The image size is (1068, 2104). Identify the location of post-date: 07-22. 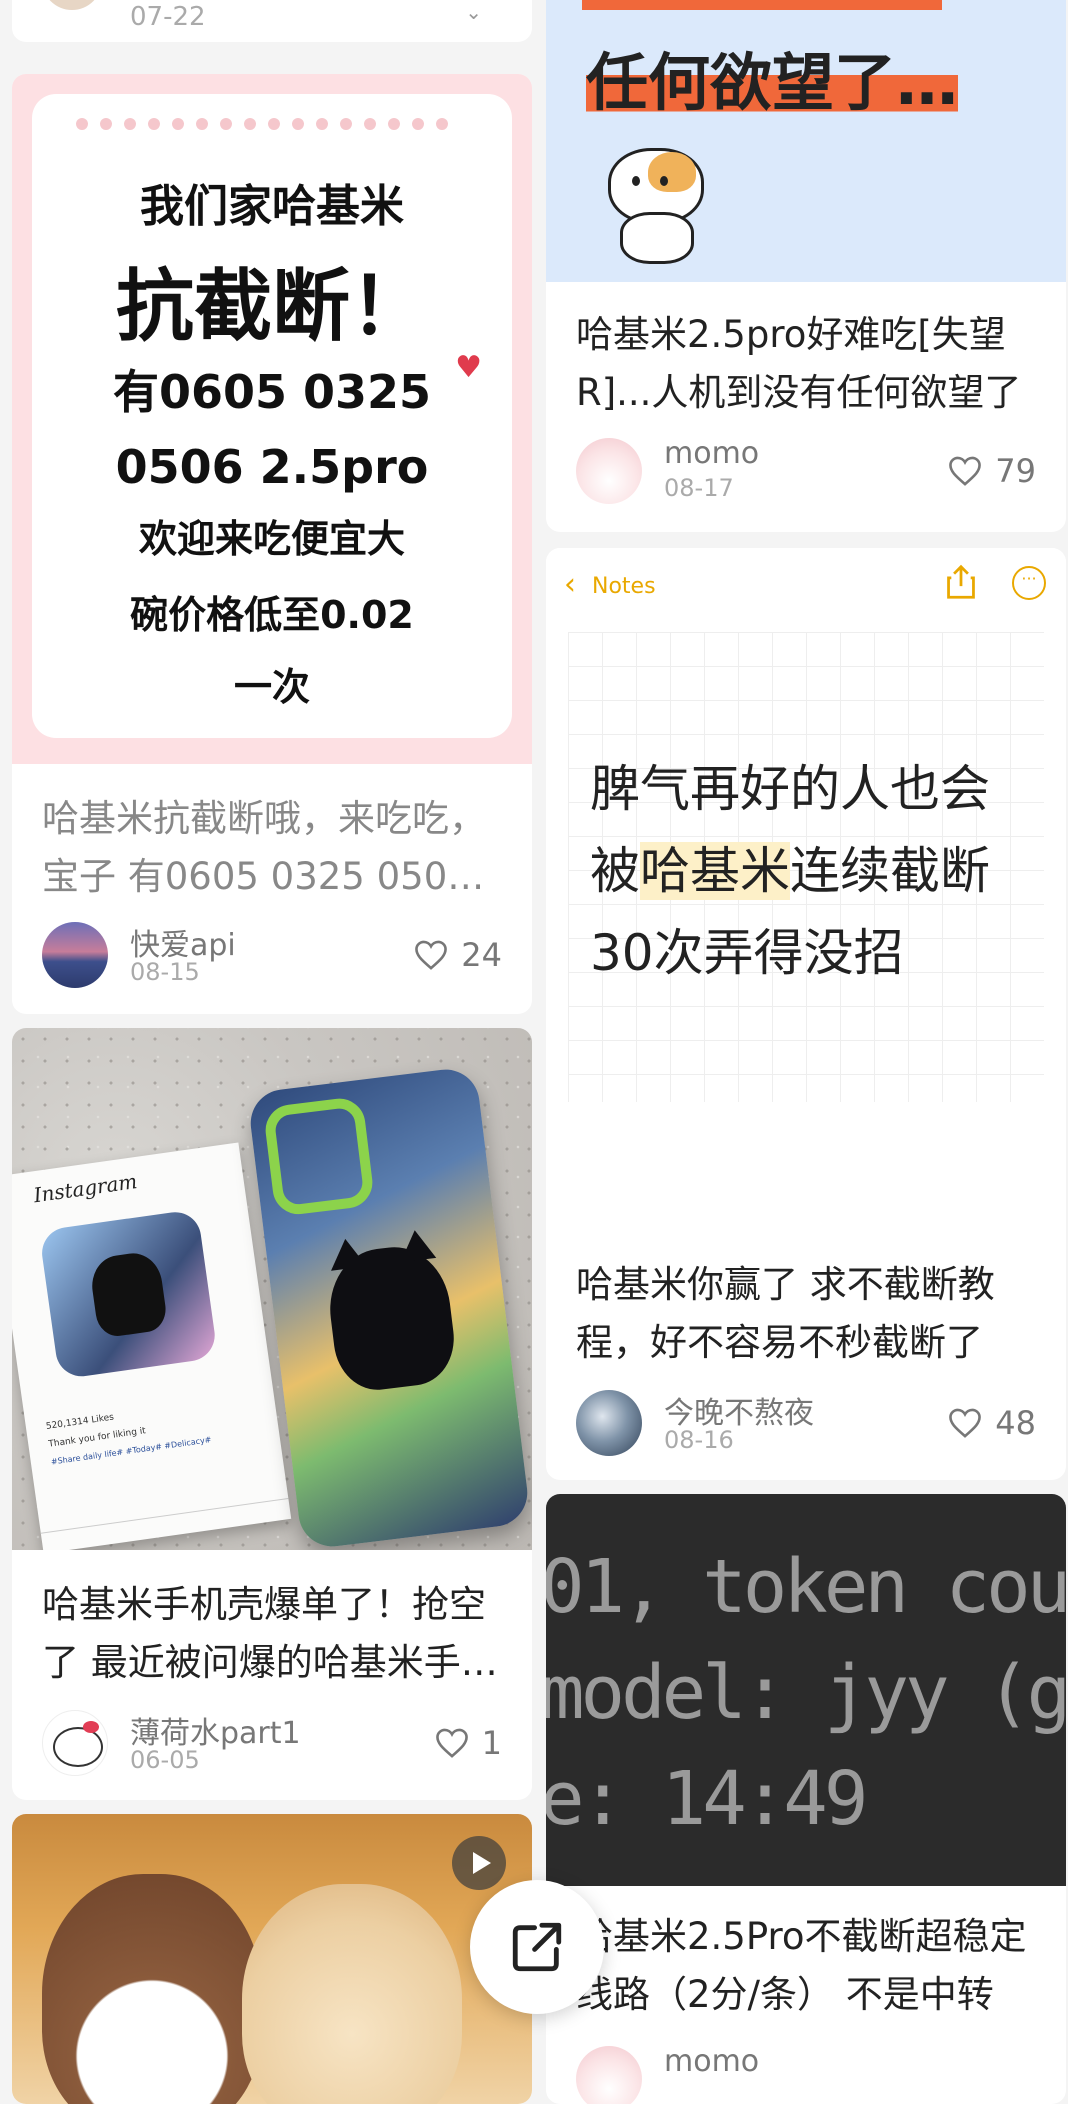
(168, 17).